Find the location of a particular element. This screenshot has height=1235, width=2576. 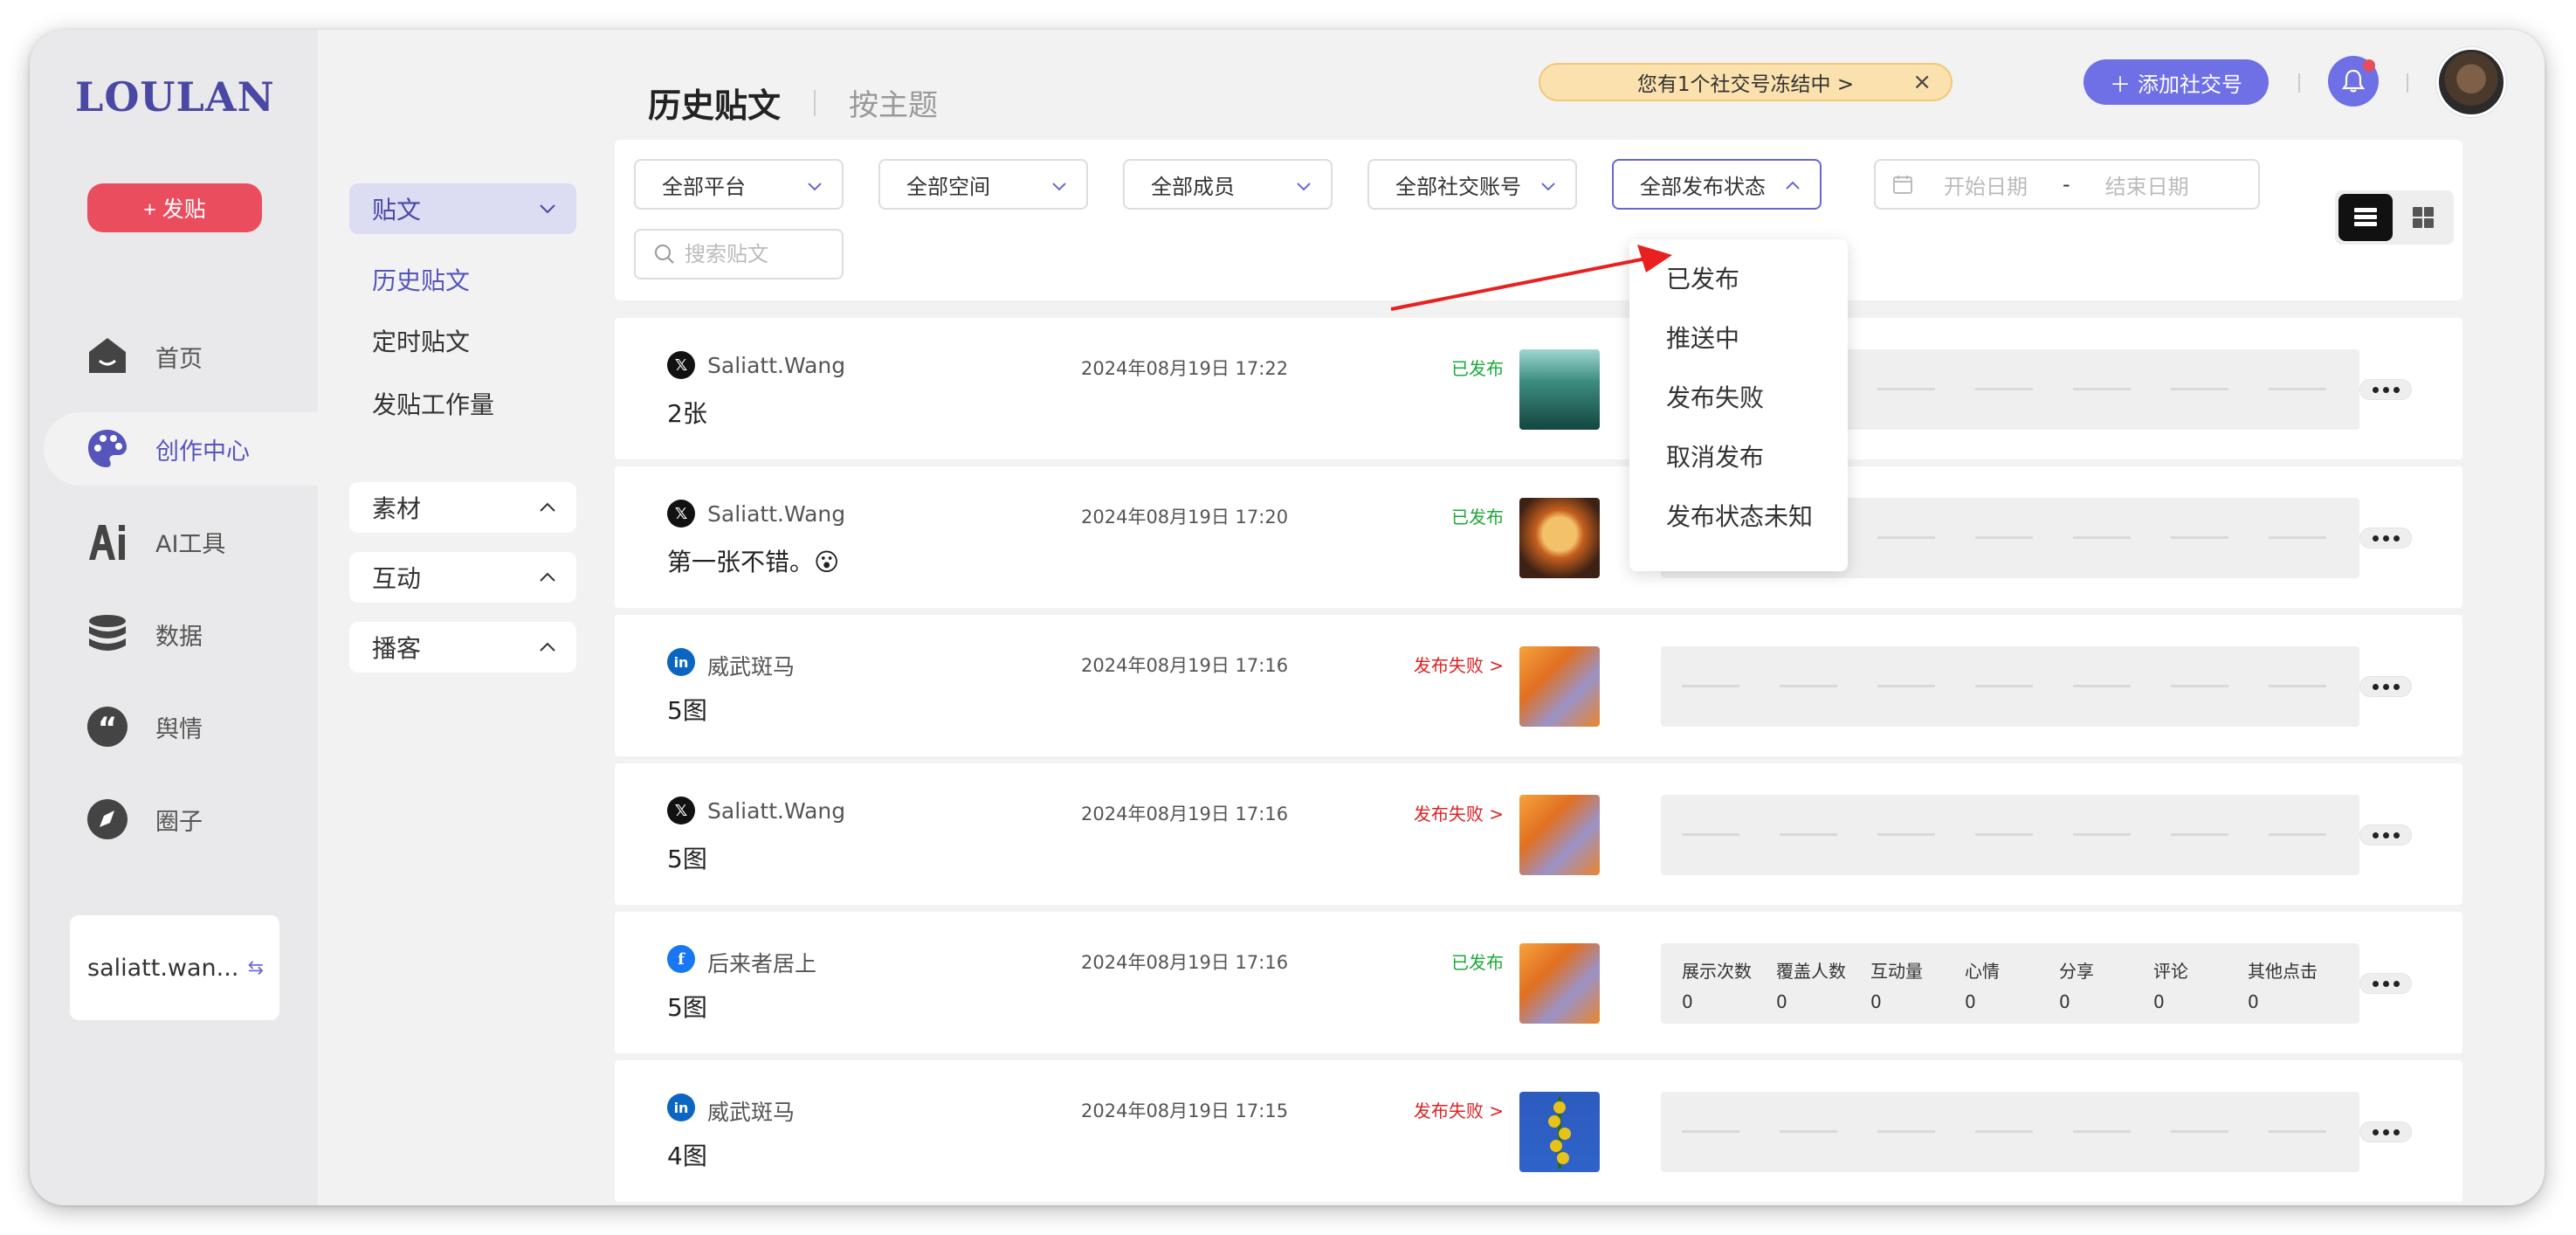

subnav-podcast-header: 播客 is located at coordinates (462, 647).